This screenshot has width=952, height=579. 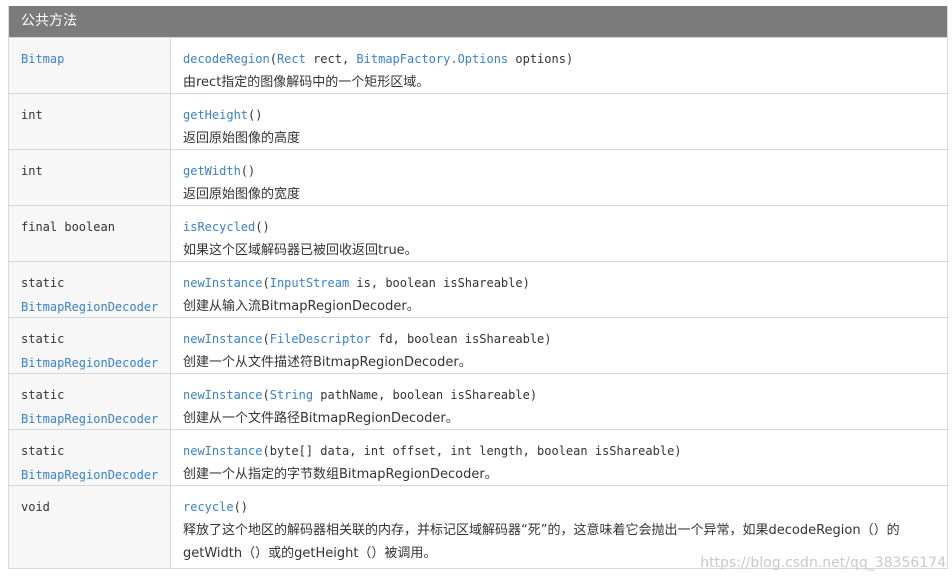 I want to click on method-description: 返回原始图像的高度, so click(x=242, y=138).